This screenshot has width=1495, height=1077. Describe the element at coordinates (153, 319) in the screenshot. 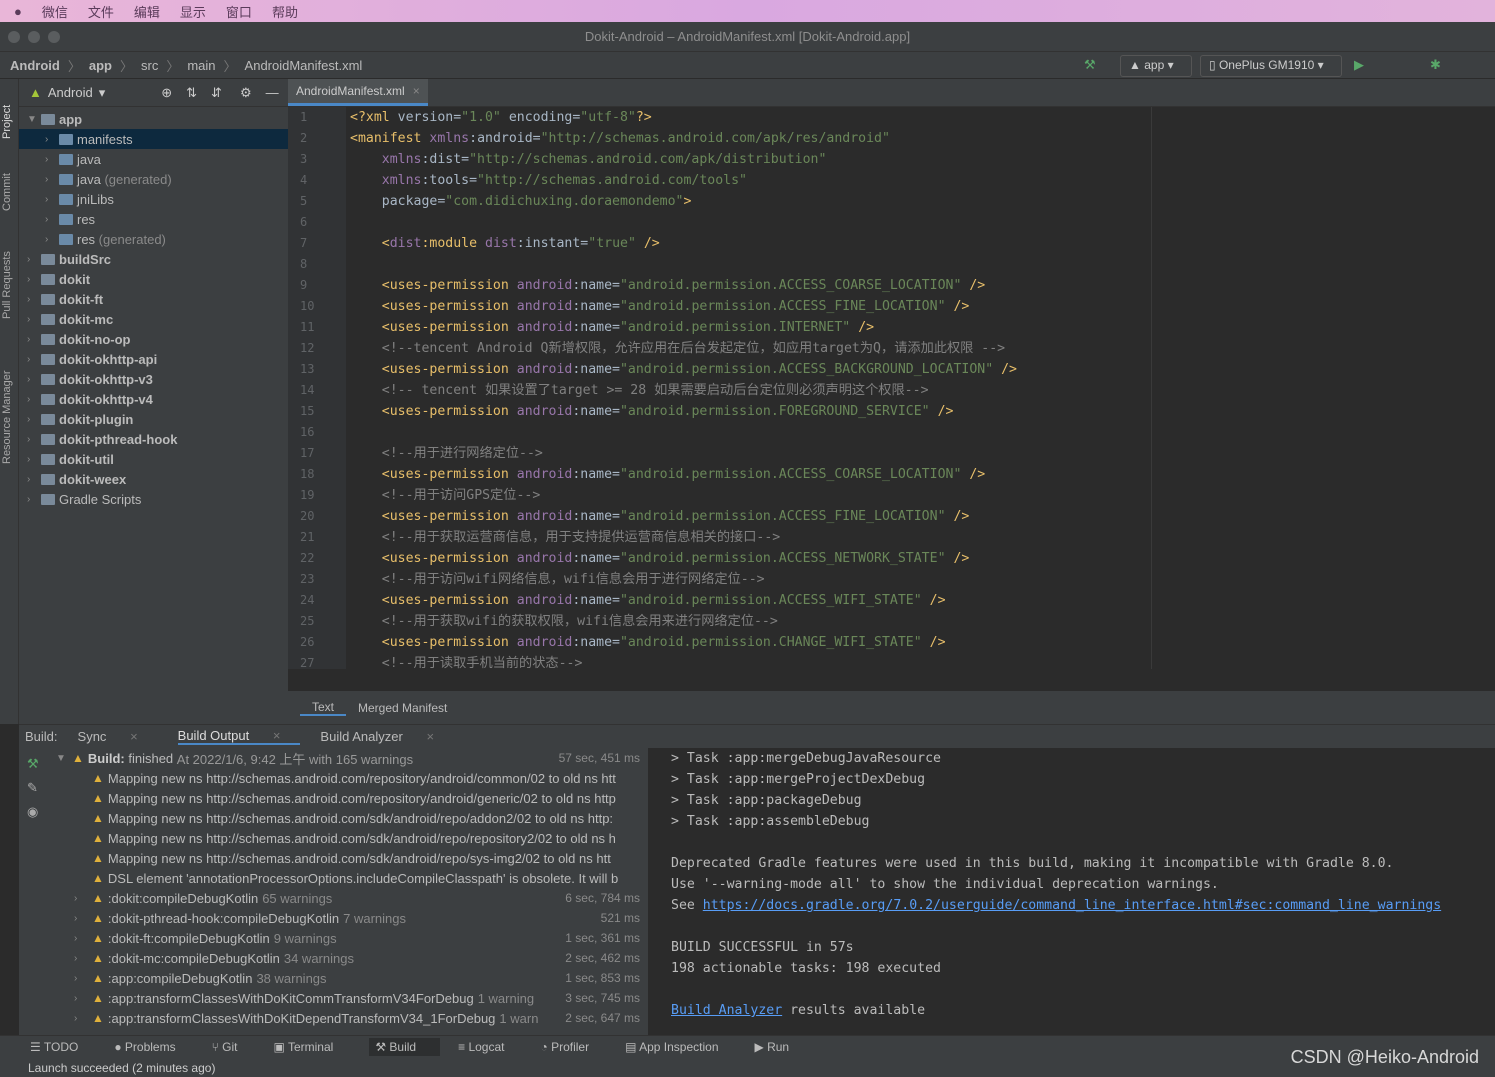

I see `tree-item: › dokit-mc` at that location.